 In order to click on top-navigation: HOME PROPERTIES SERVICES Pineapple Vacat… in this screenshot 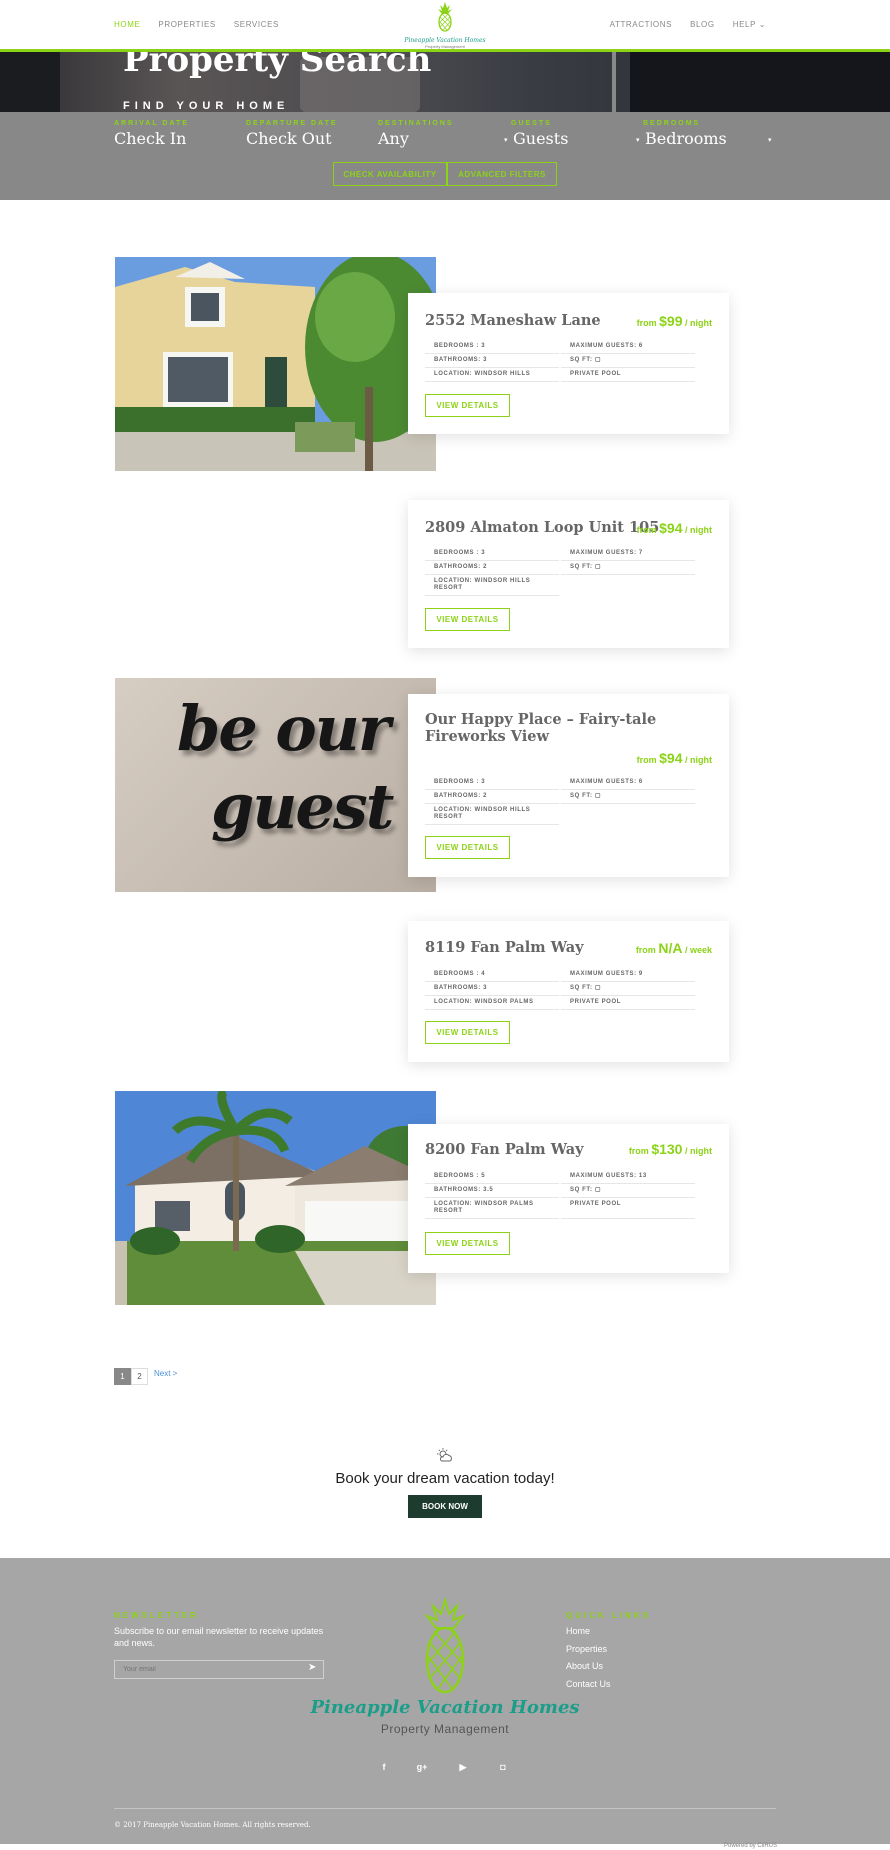, I will do `click(445, 26)`.